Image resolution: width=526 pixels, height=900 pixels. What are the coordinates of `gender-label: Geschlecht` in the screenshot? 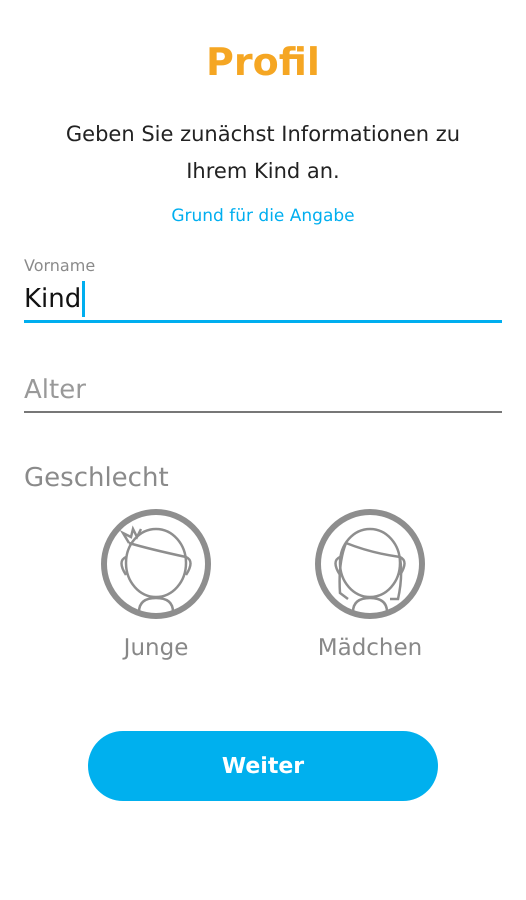 It's located at (97, 478).